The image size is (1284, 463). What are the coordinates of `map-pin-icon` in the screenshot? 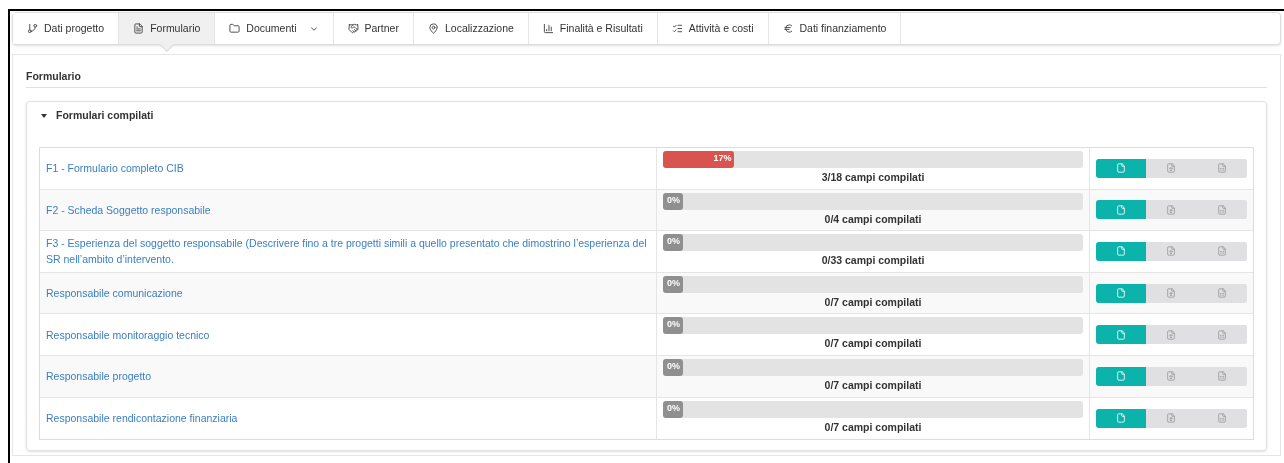 It's located at (433, 28).